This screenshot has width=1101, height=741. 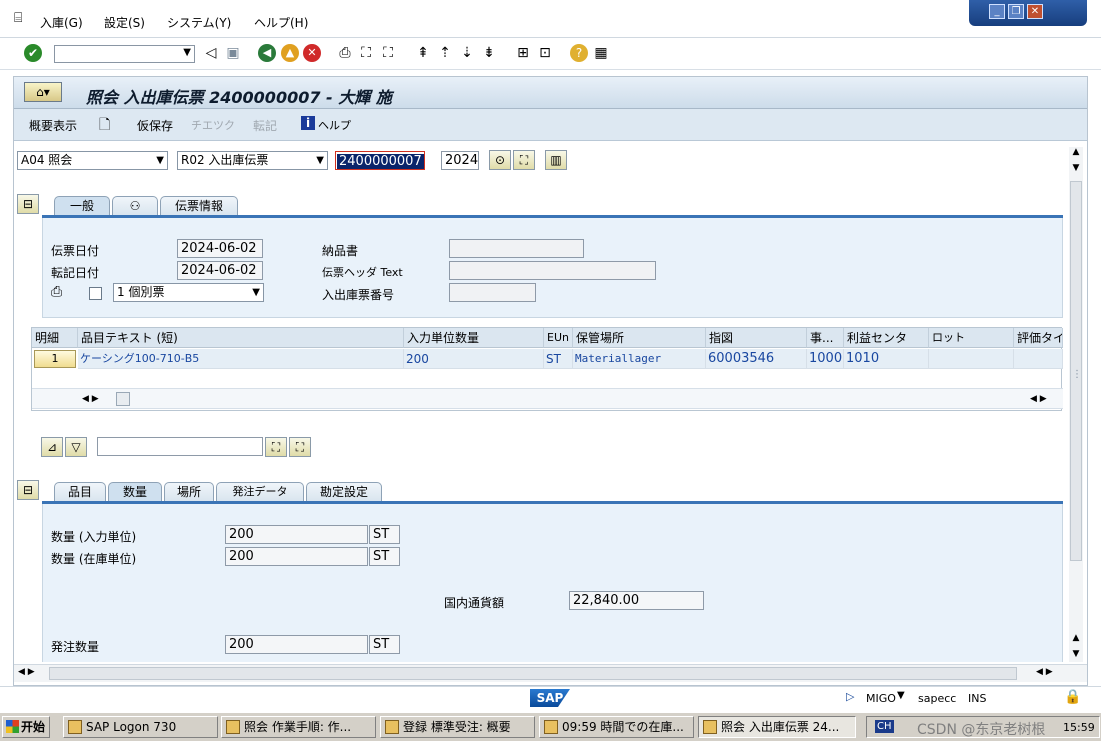 What do you see at coordinates (579, 53) in the screenshot?
I see `help-icon: ?` at bounding box center [579, 53].